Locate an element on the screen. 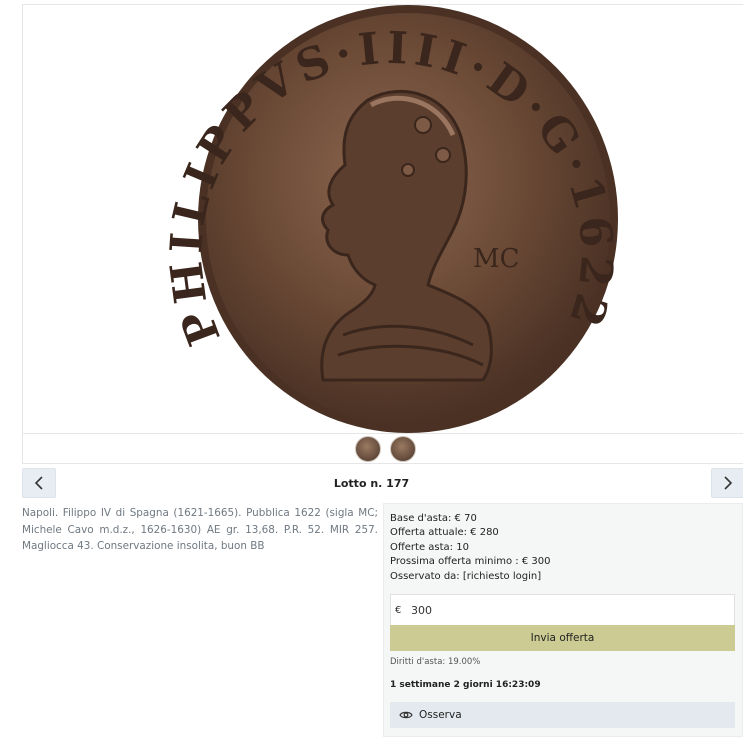  bid-amount-field: € is located at coordinates (562, 610).